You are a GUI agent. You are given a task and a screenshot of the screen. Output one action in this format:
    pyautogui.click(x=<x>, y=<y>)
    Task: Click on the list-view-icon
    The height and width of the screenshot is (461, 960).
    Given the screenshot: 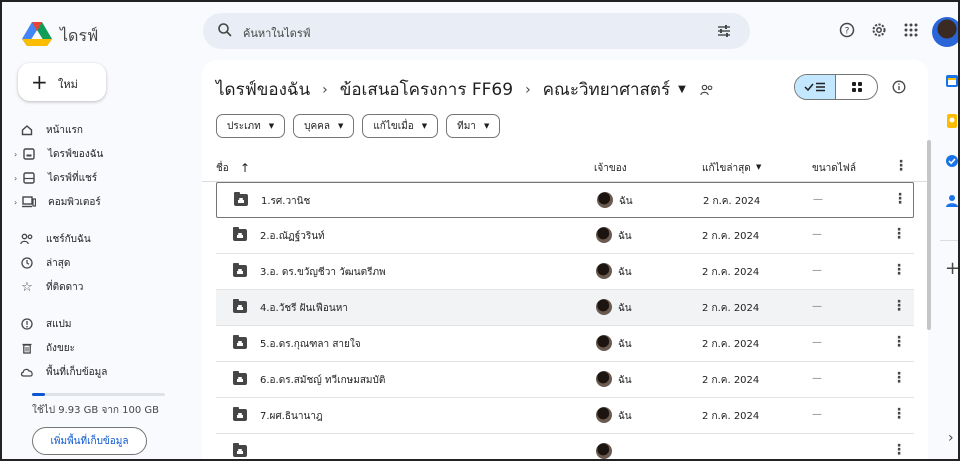 What is the action you would take?
    pyautogui.click(x=814, y=87)
    